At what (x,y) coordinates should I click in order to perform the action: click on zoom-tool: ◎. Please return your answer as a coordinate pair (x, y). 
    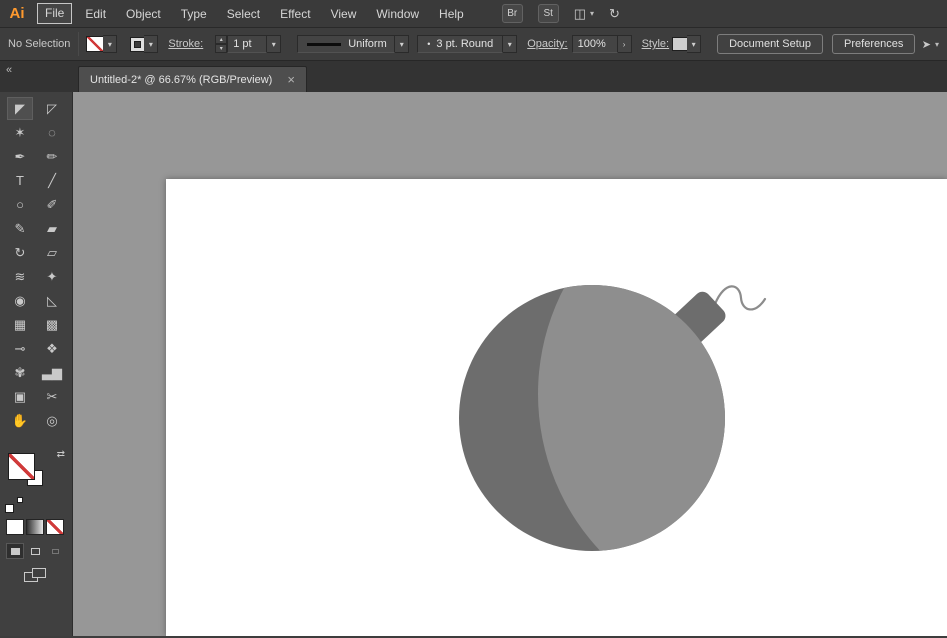
    Looking at the image, I should click on (52, 420).